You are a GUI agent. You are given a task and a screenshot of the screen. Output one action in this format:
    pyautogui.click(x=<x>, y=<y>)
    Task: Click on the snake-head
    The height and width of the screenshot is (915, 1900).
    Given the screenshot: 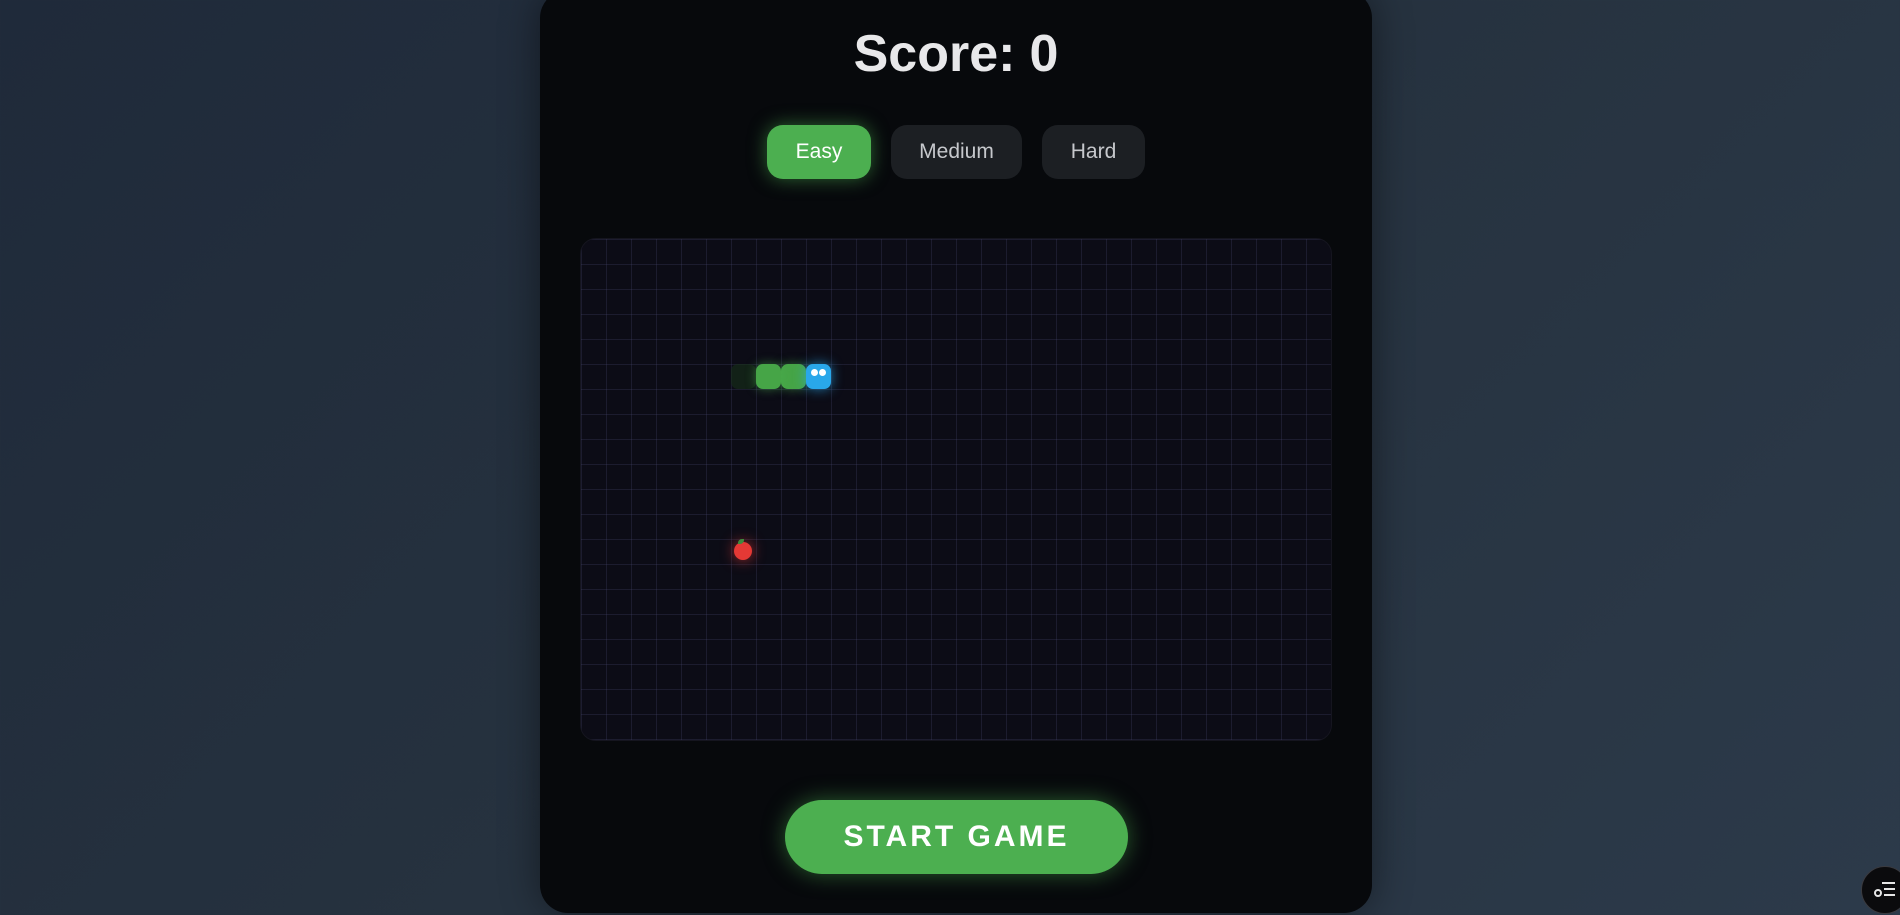 What is the action you would take?
    pyautogui.click(x=818, y=376)
    